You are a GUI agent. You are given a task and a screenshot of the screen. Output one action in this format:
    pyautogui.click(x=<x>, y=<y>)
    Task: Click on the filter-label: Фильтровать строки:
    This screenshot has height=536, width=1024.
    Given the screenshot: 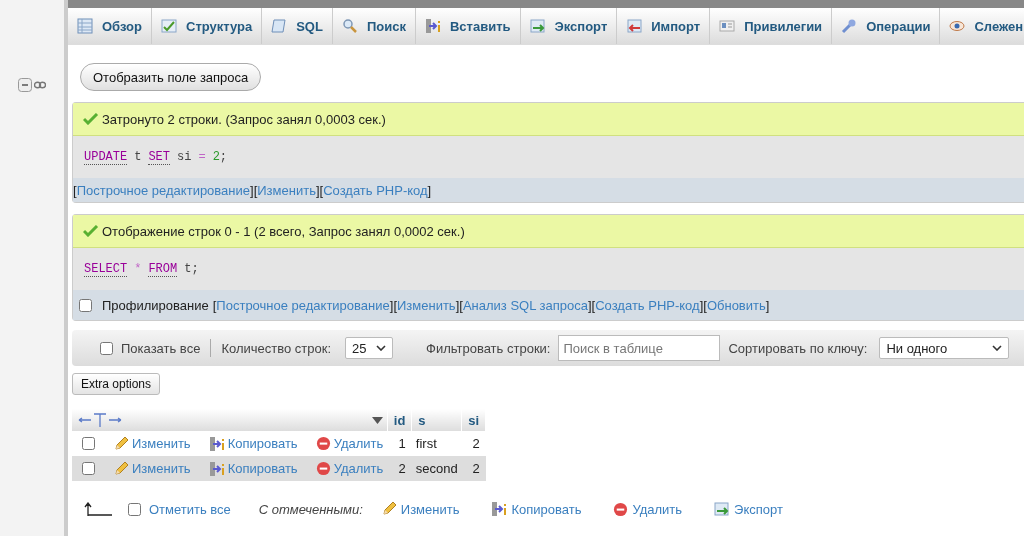 What is the action you would take?
    pyautogui.click(x=488, y=348)
    